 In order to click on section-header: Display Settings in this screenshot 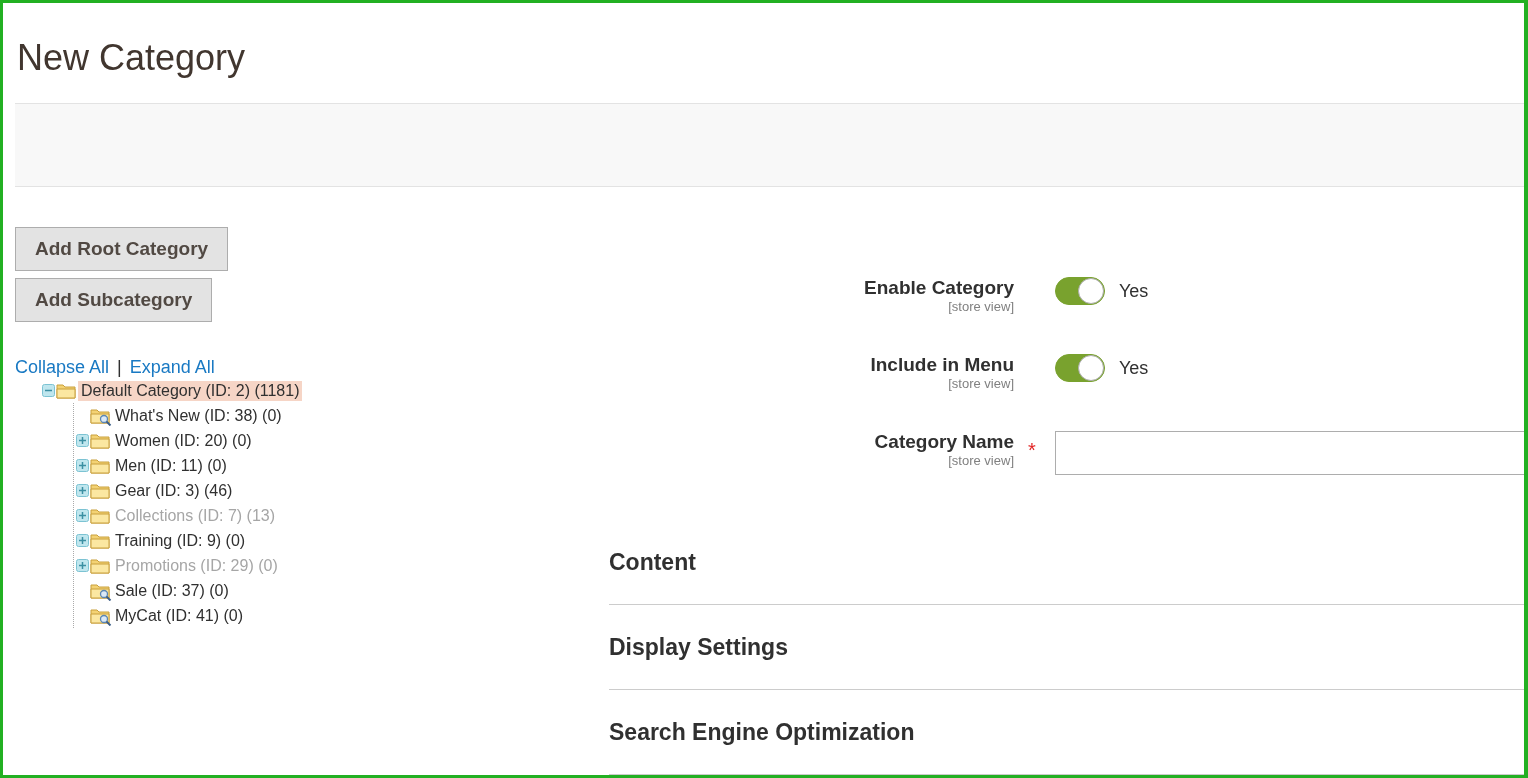, I will do `click(1066, 647)`.